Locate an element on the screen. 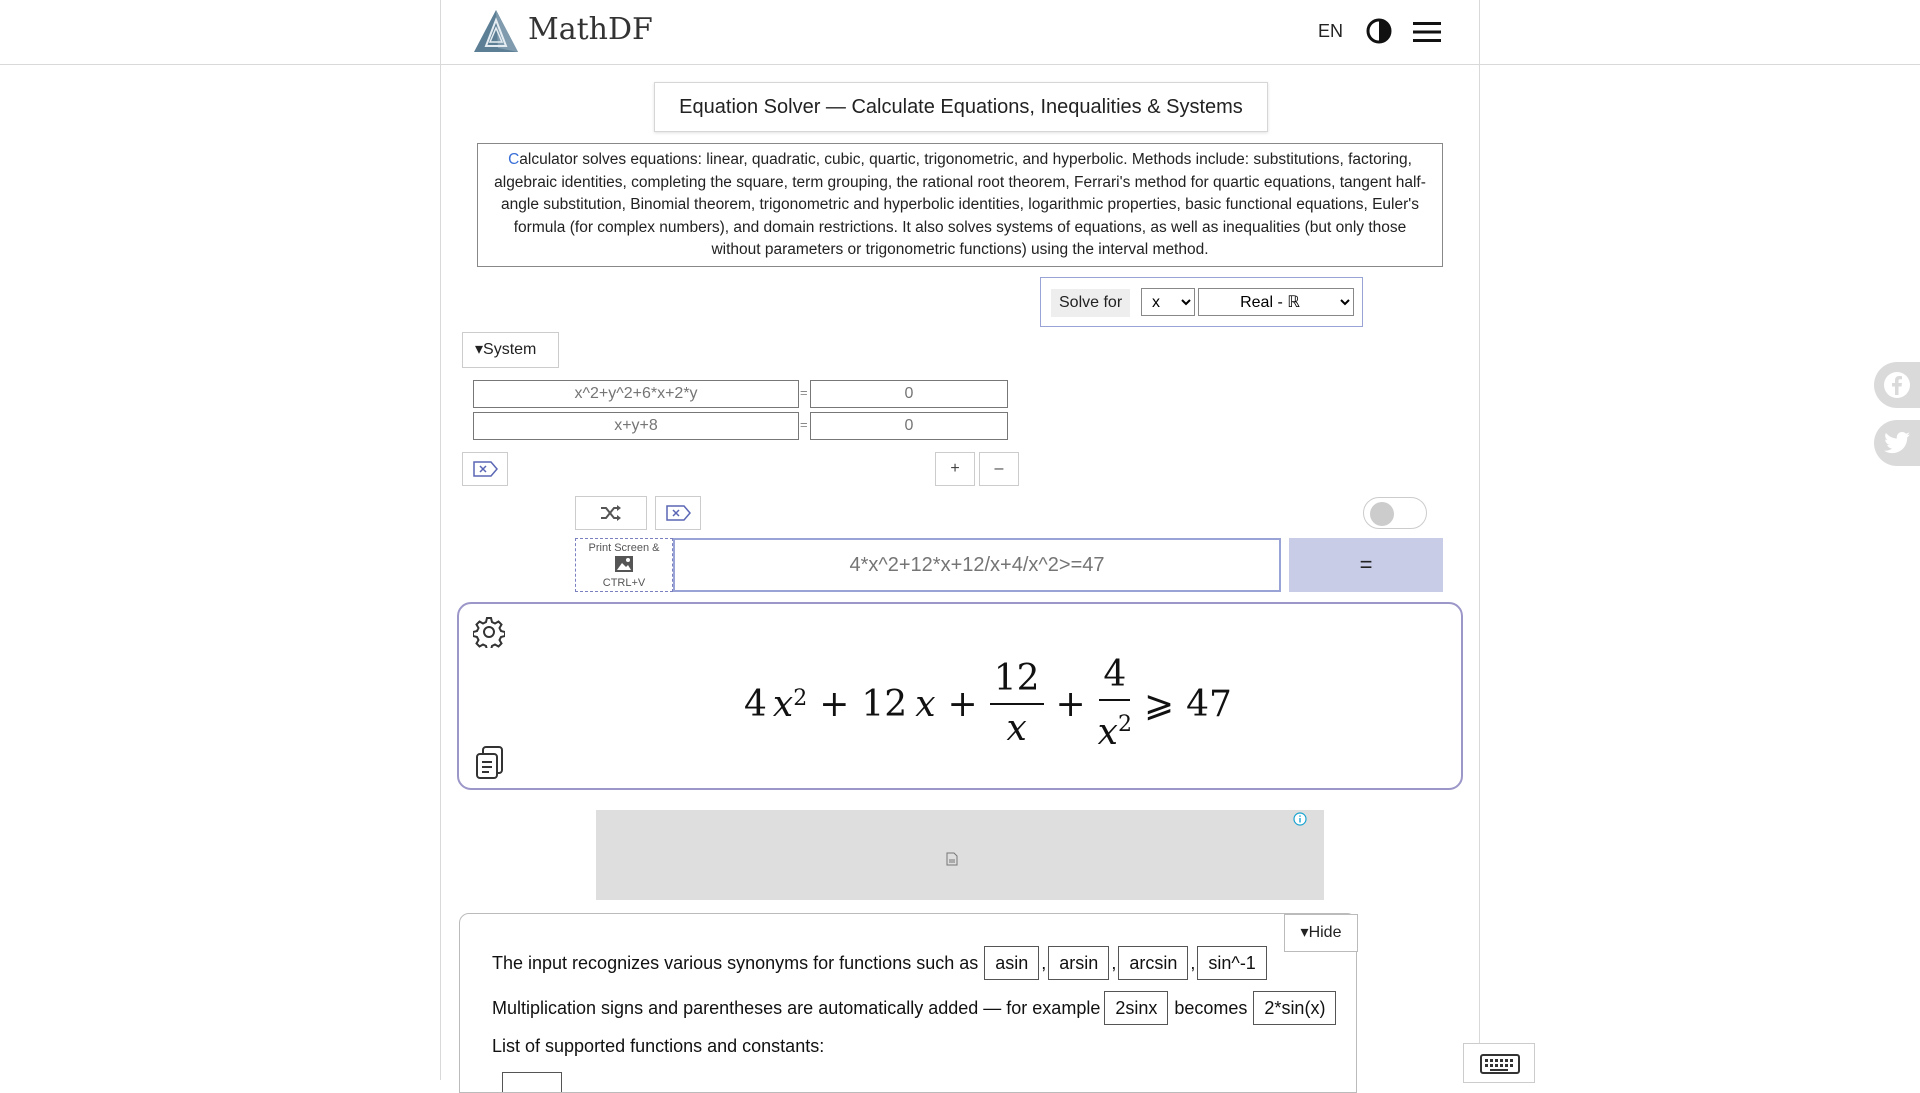 Image resolution: width=1920 pixels, height=1093 pixels. description-first-letter: C is located at coordinates (514, 159).